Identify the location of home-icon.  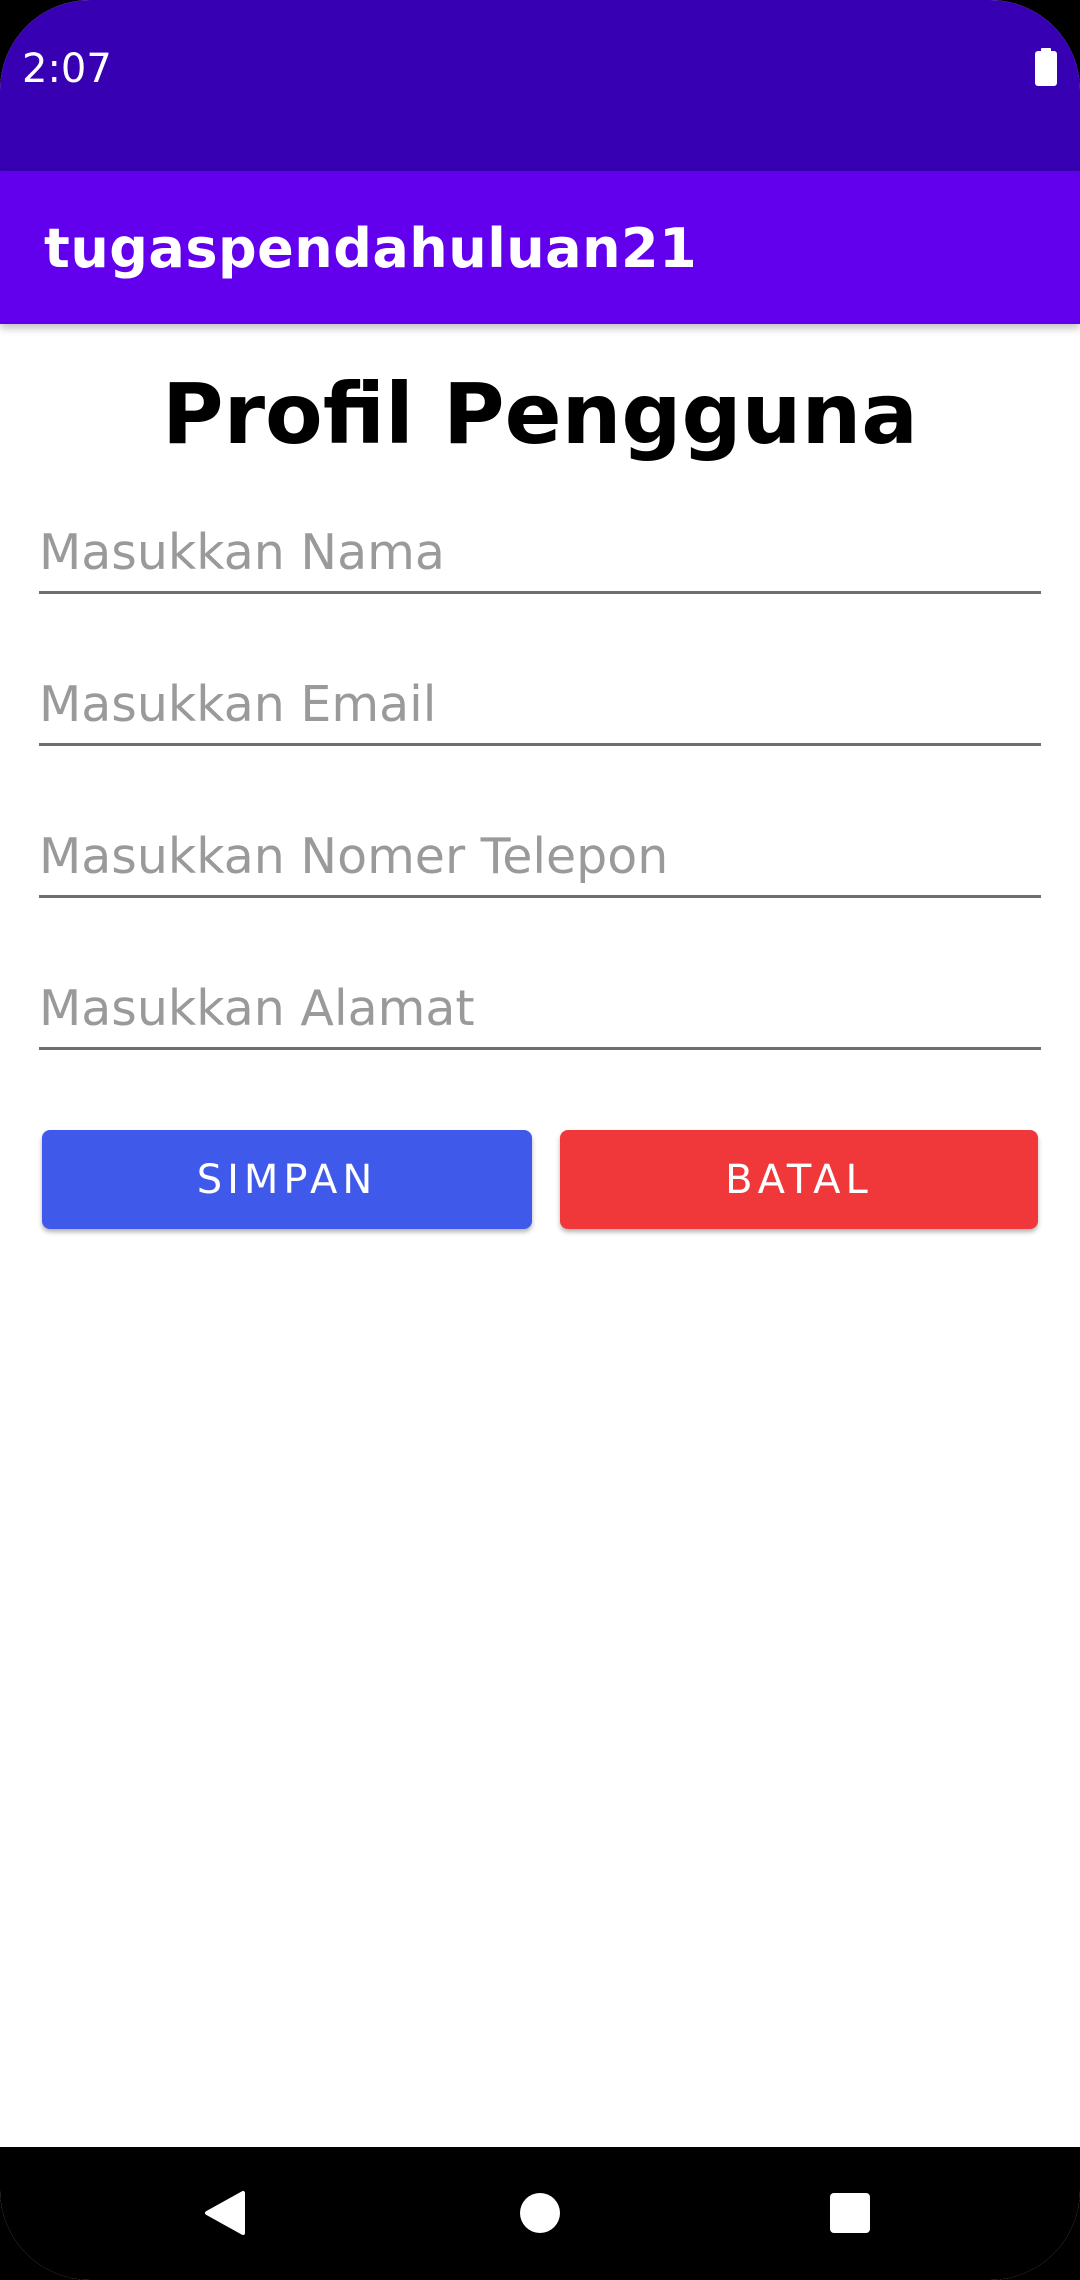
(540, 2213).